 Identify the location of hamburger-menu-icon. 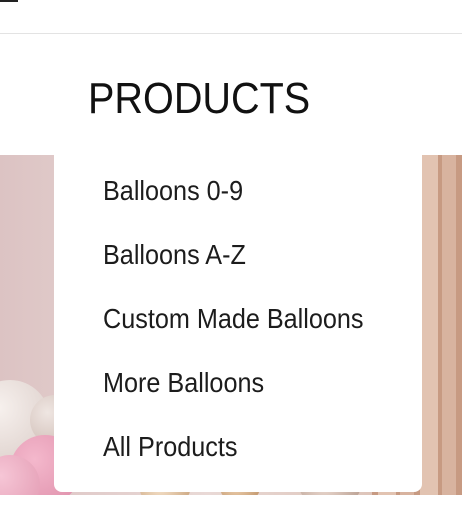
(9, 1).